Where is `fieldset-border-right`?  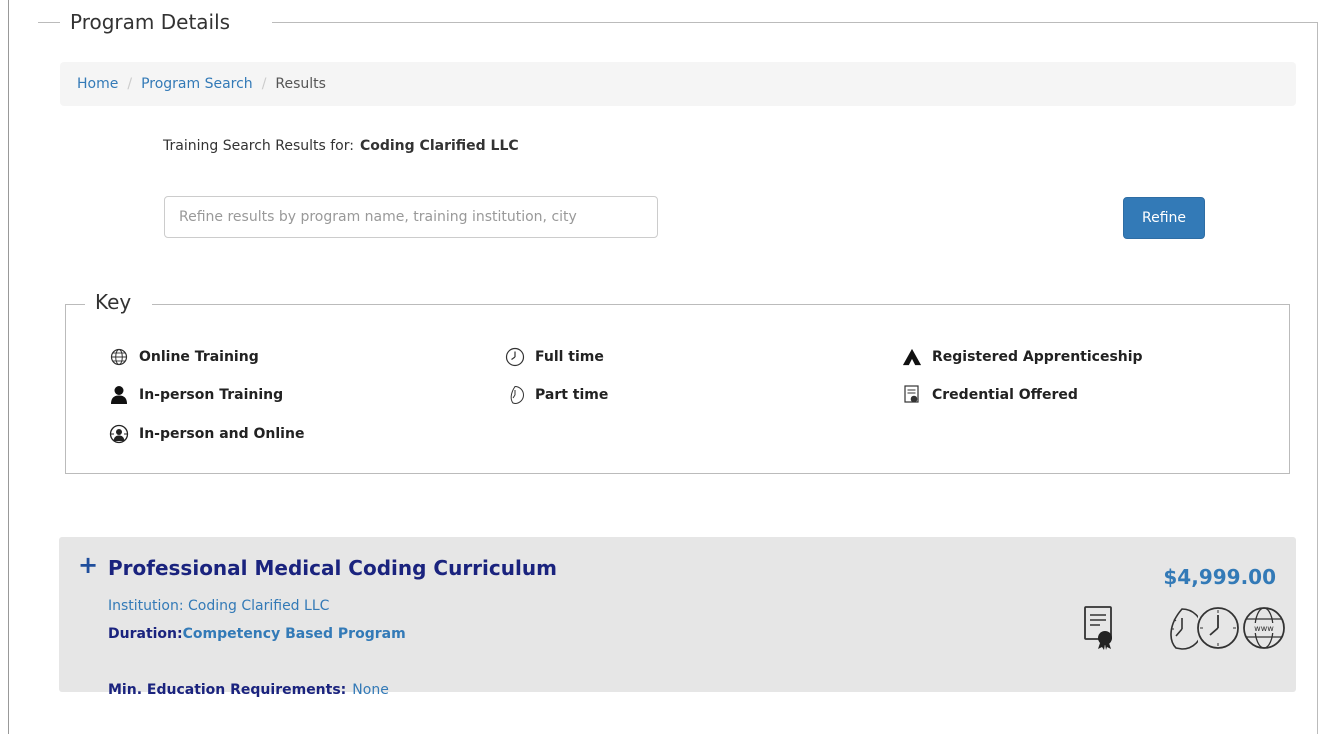
fieldset-border-right is located at coordinates (1317, 378).